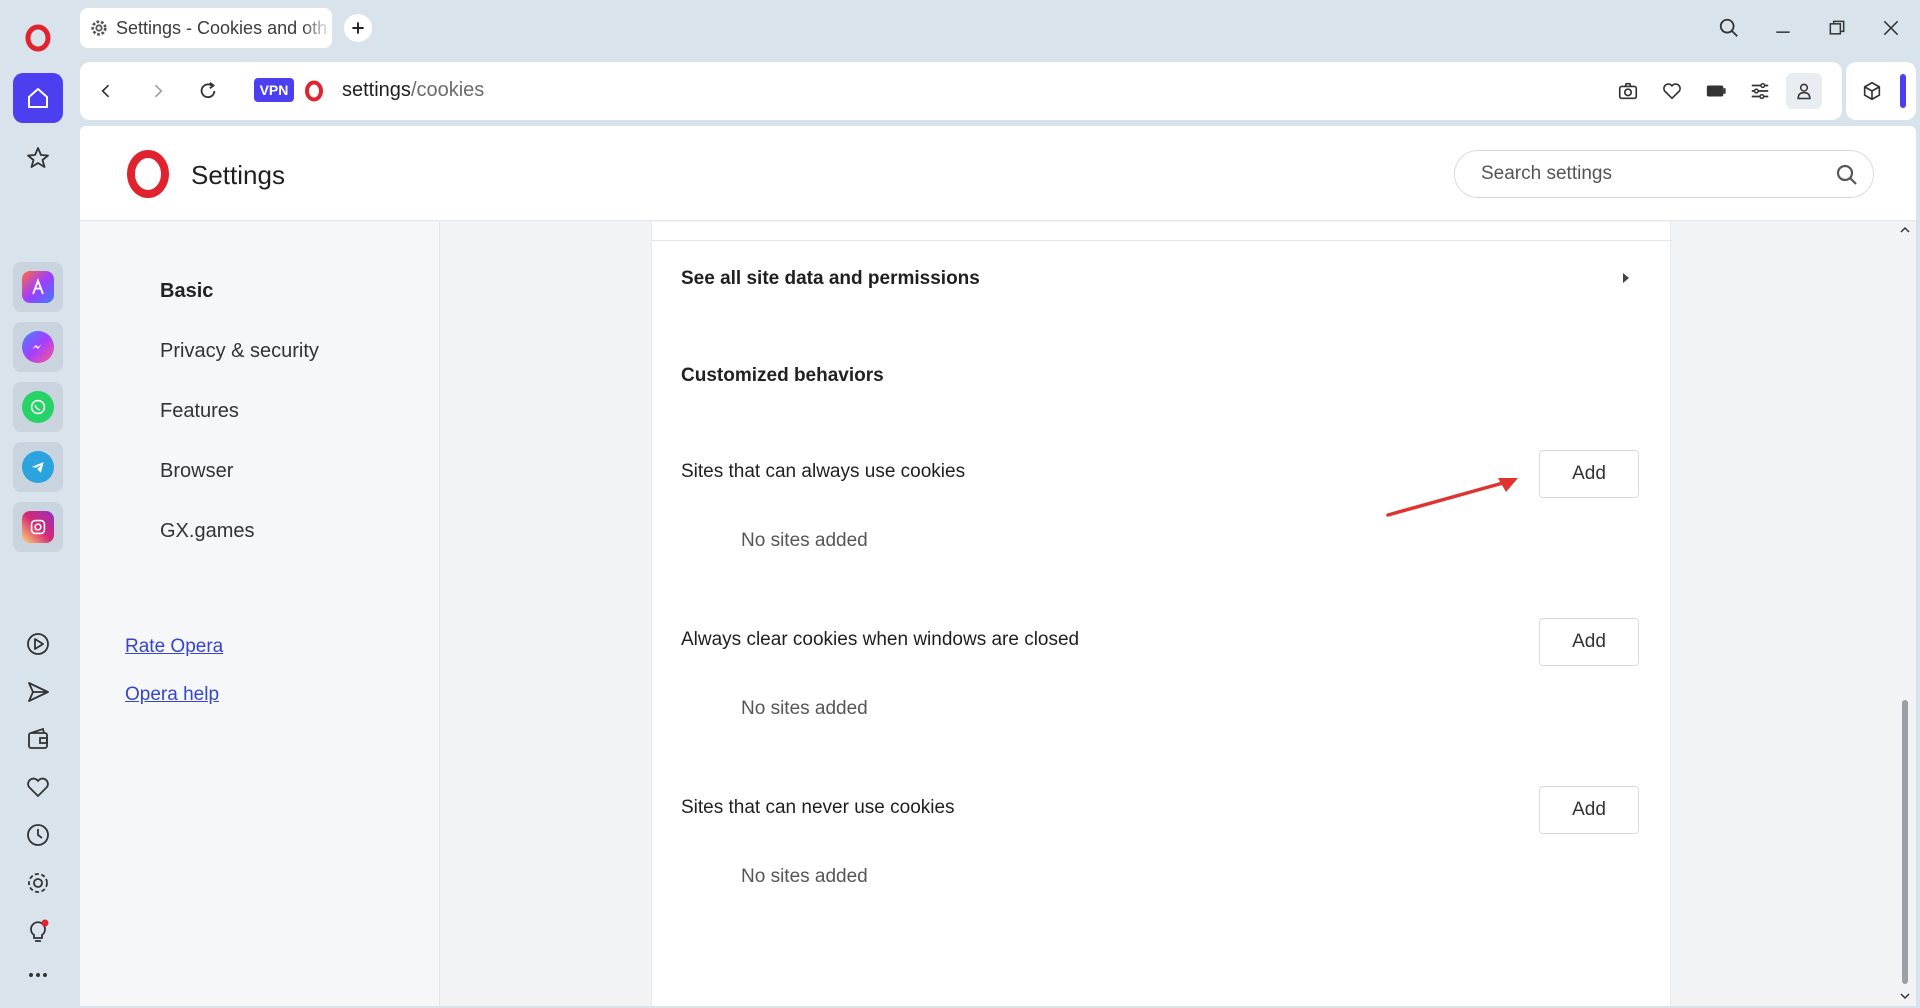 This screenshot has height=1008, width=1920. Describe the element at coordinates (1906, 615) in the screenshot. I see `page-scrollbar` at that location.